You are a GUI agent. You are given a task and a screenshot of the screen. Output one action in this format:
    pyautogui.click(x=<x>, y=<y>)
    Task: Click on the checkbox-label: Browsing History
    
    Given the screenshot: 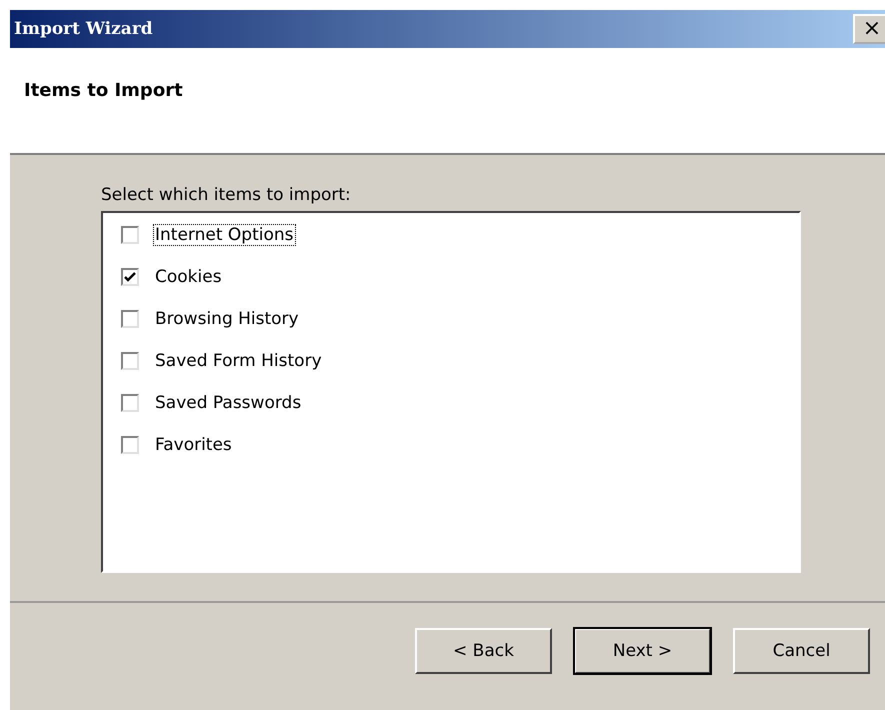 What is the action you would take?
    pyautogui.click(x=227, y=319)
    